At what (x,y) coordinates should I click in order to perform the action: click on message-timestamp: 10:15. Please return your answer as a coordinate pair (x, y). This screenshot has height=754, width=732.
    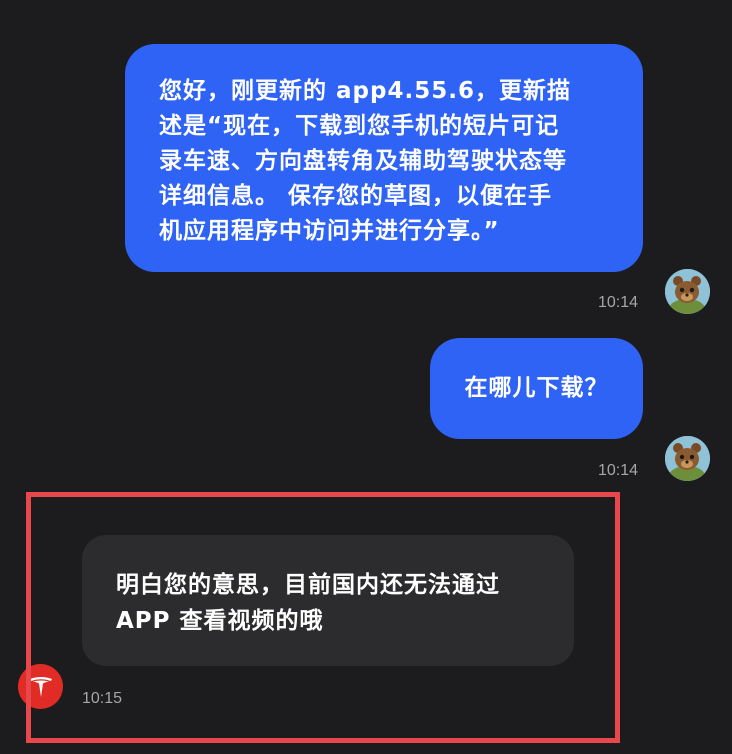
    Looking at the image, I should click on (102, 698).